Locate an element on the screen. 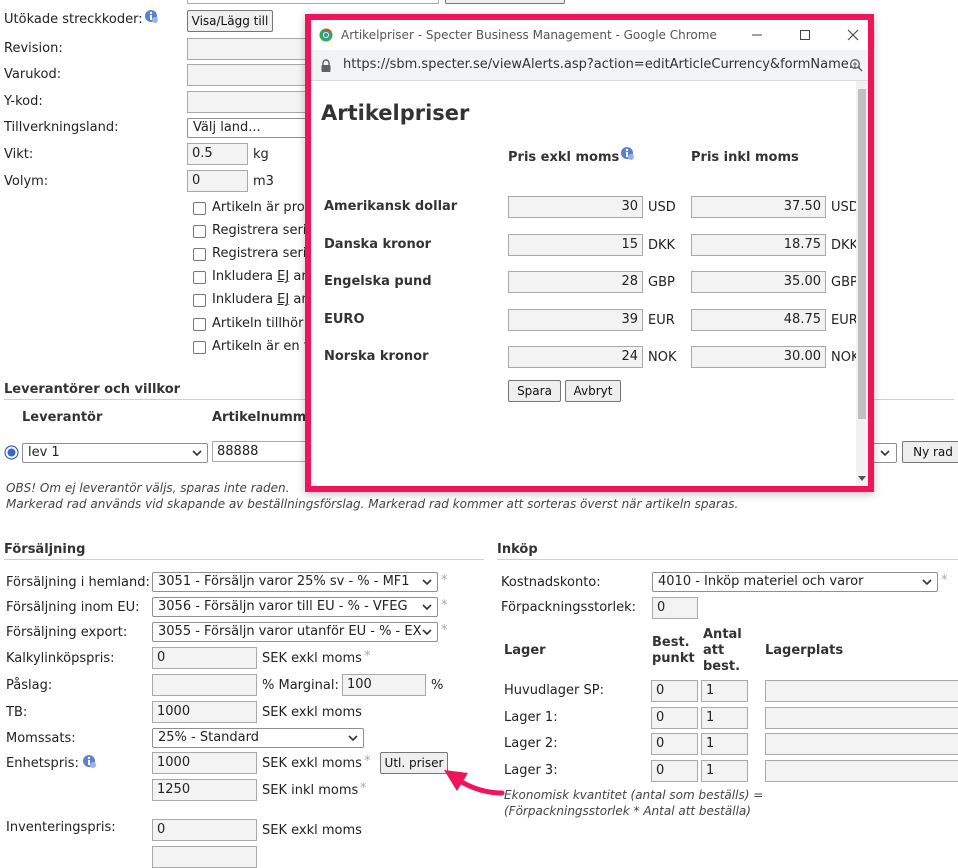 The image size is (958, 868). popup-scrollbar is located at coordinates (862, 283).